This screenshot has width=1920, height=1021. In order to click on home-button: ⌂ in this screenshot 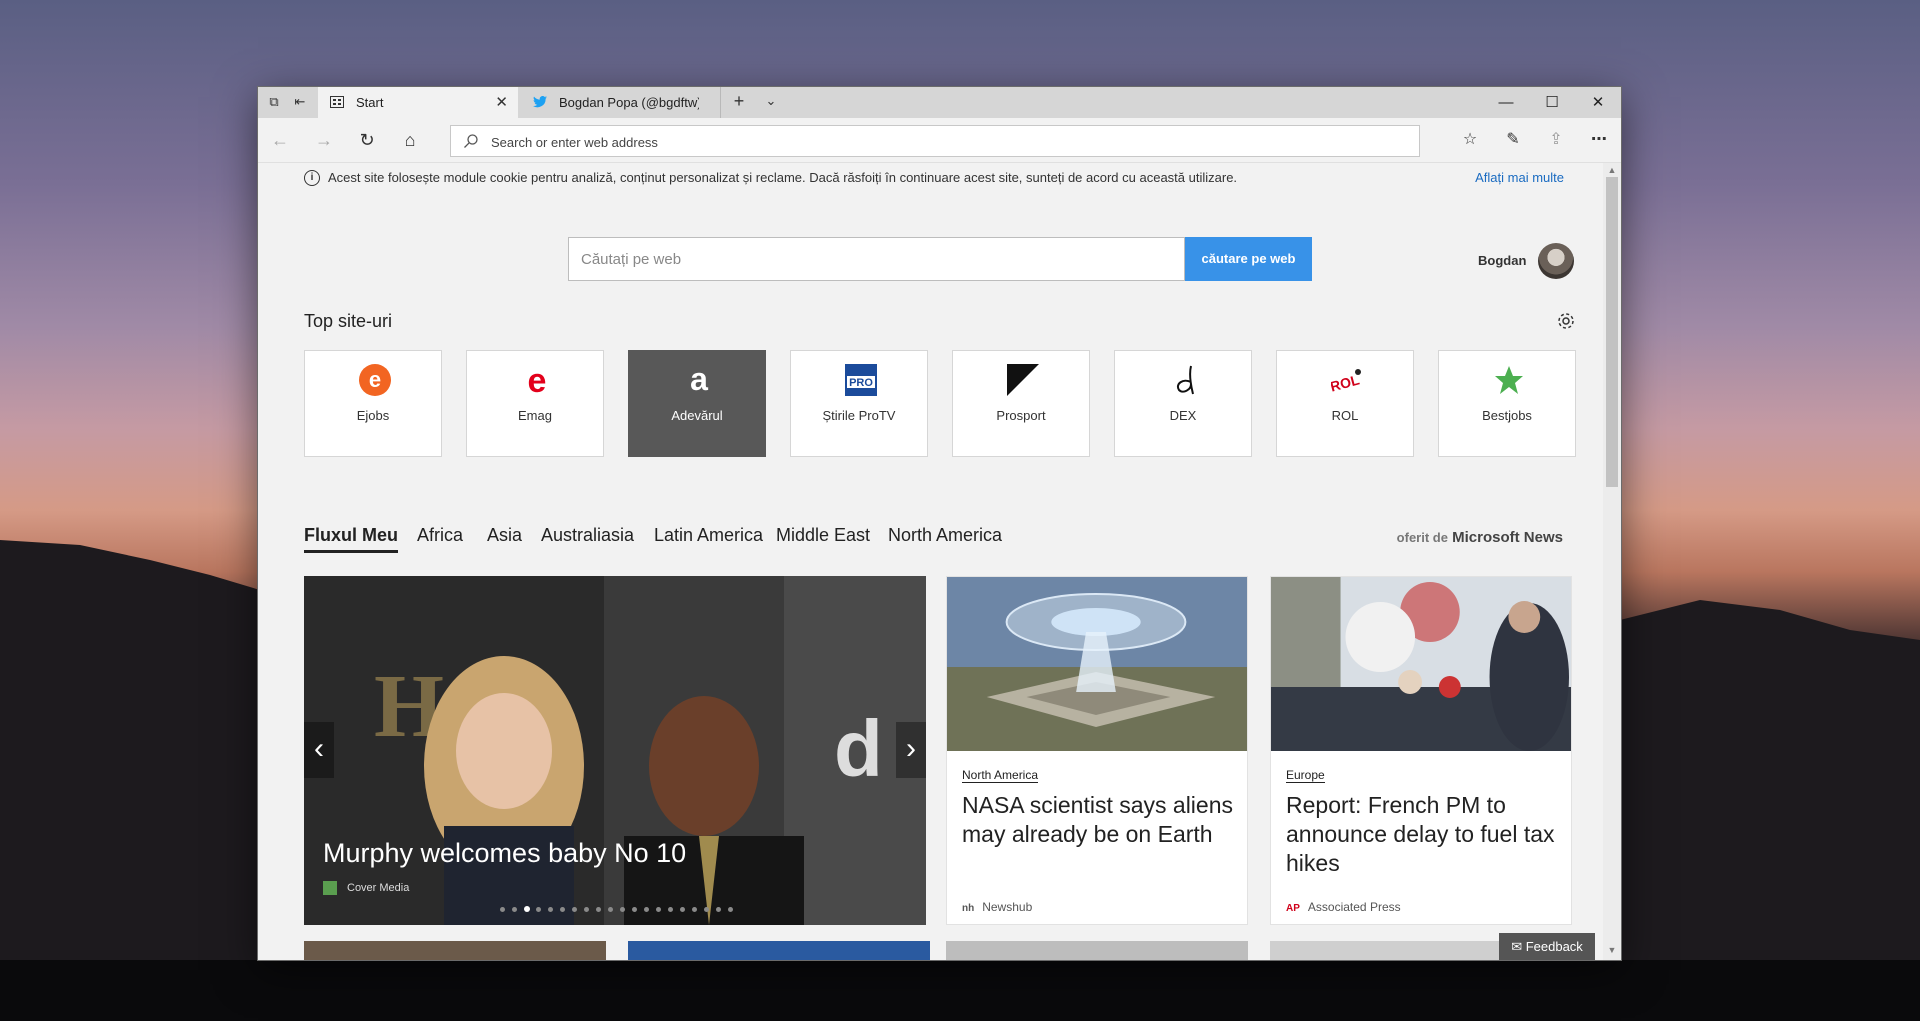, I will do `click(410, 140)`.